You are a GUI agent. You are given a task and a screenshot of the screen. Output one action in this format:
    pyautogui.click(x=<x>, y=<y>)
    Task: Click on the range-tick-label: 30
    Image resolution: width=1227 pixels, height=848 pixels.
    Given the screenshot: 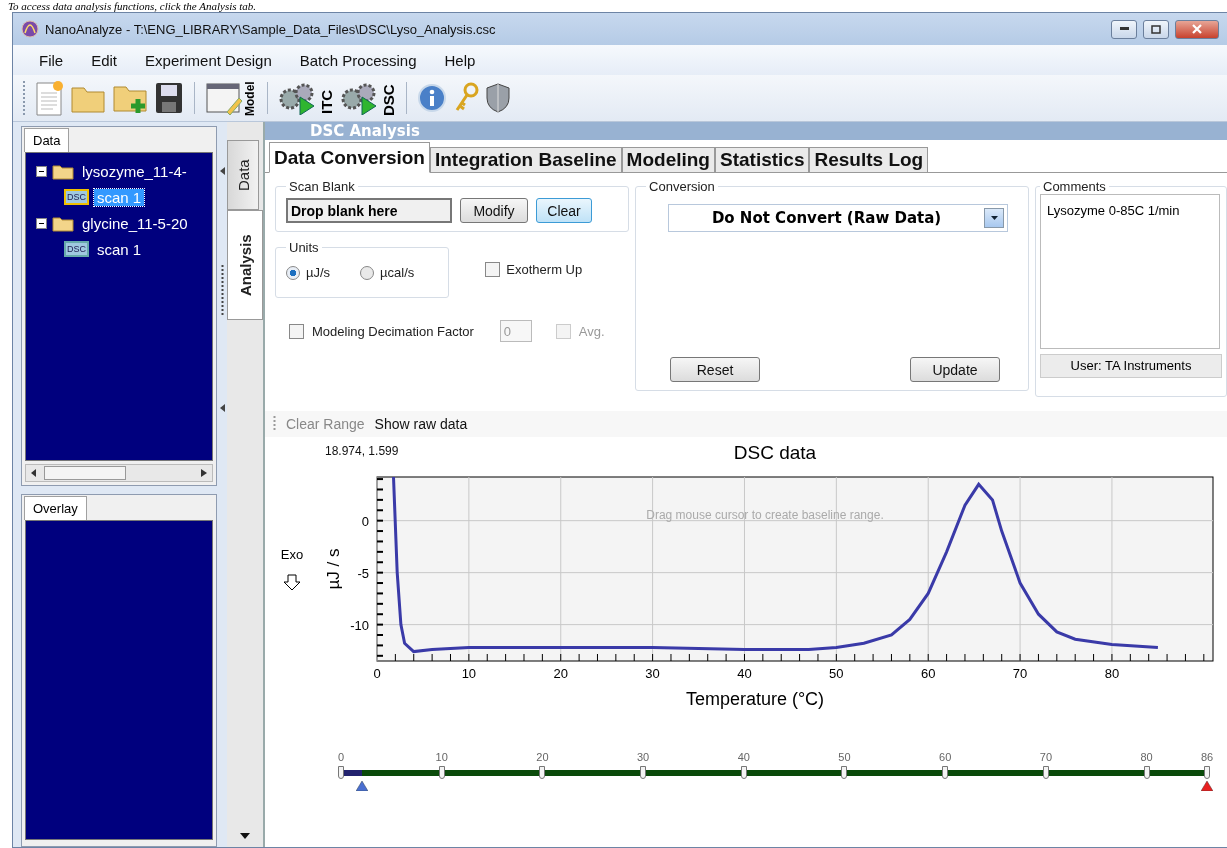 What is the action you would take?
    pyautogui.click(x=643, y=757)
    